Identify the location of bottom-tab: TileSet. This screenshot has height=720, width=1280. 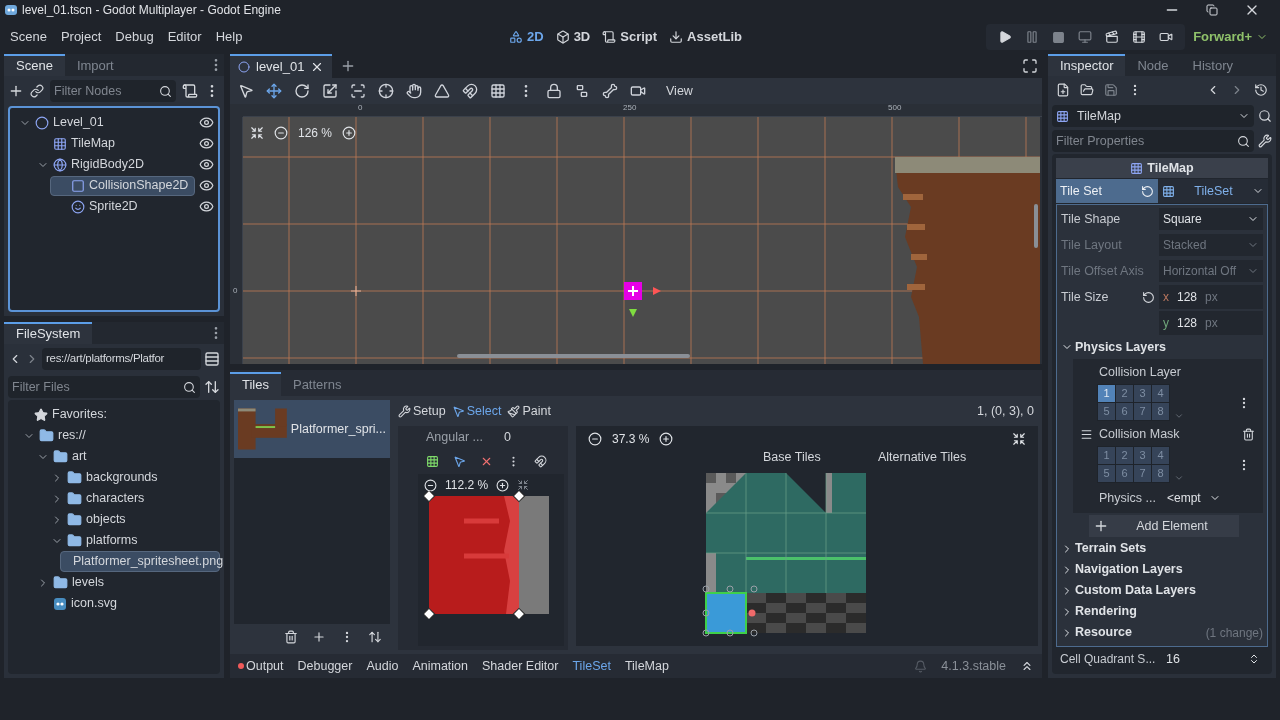
(591, 666).